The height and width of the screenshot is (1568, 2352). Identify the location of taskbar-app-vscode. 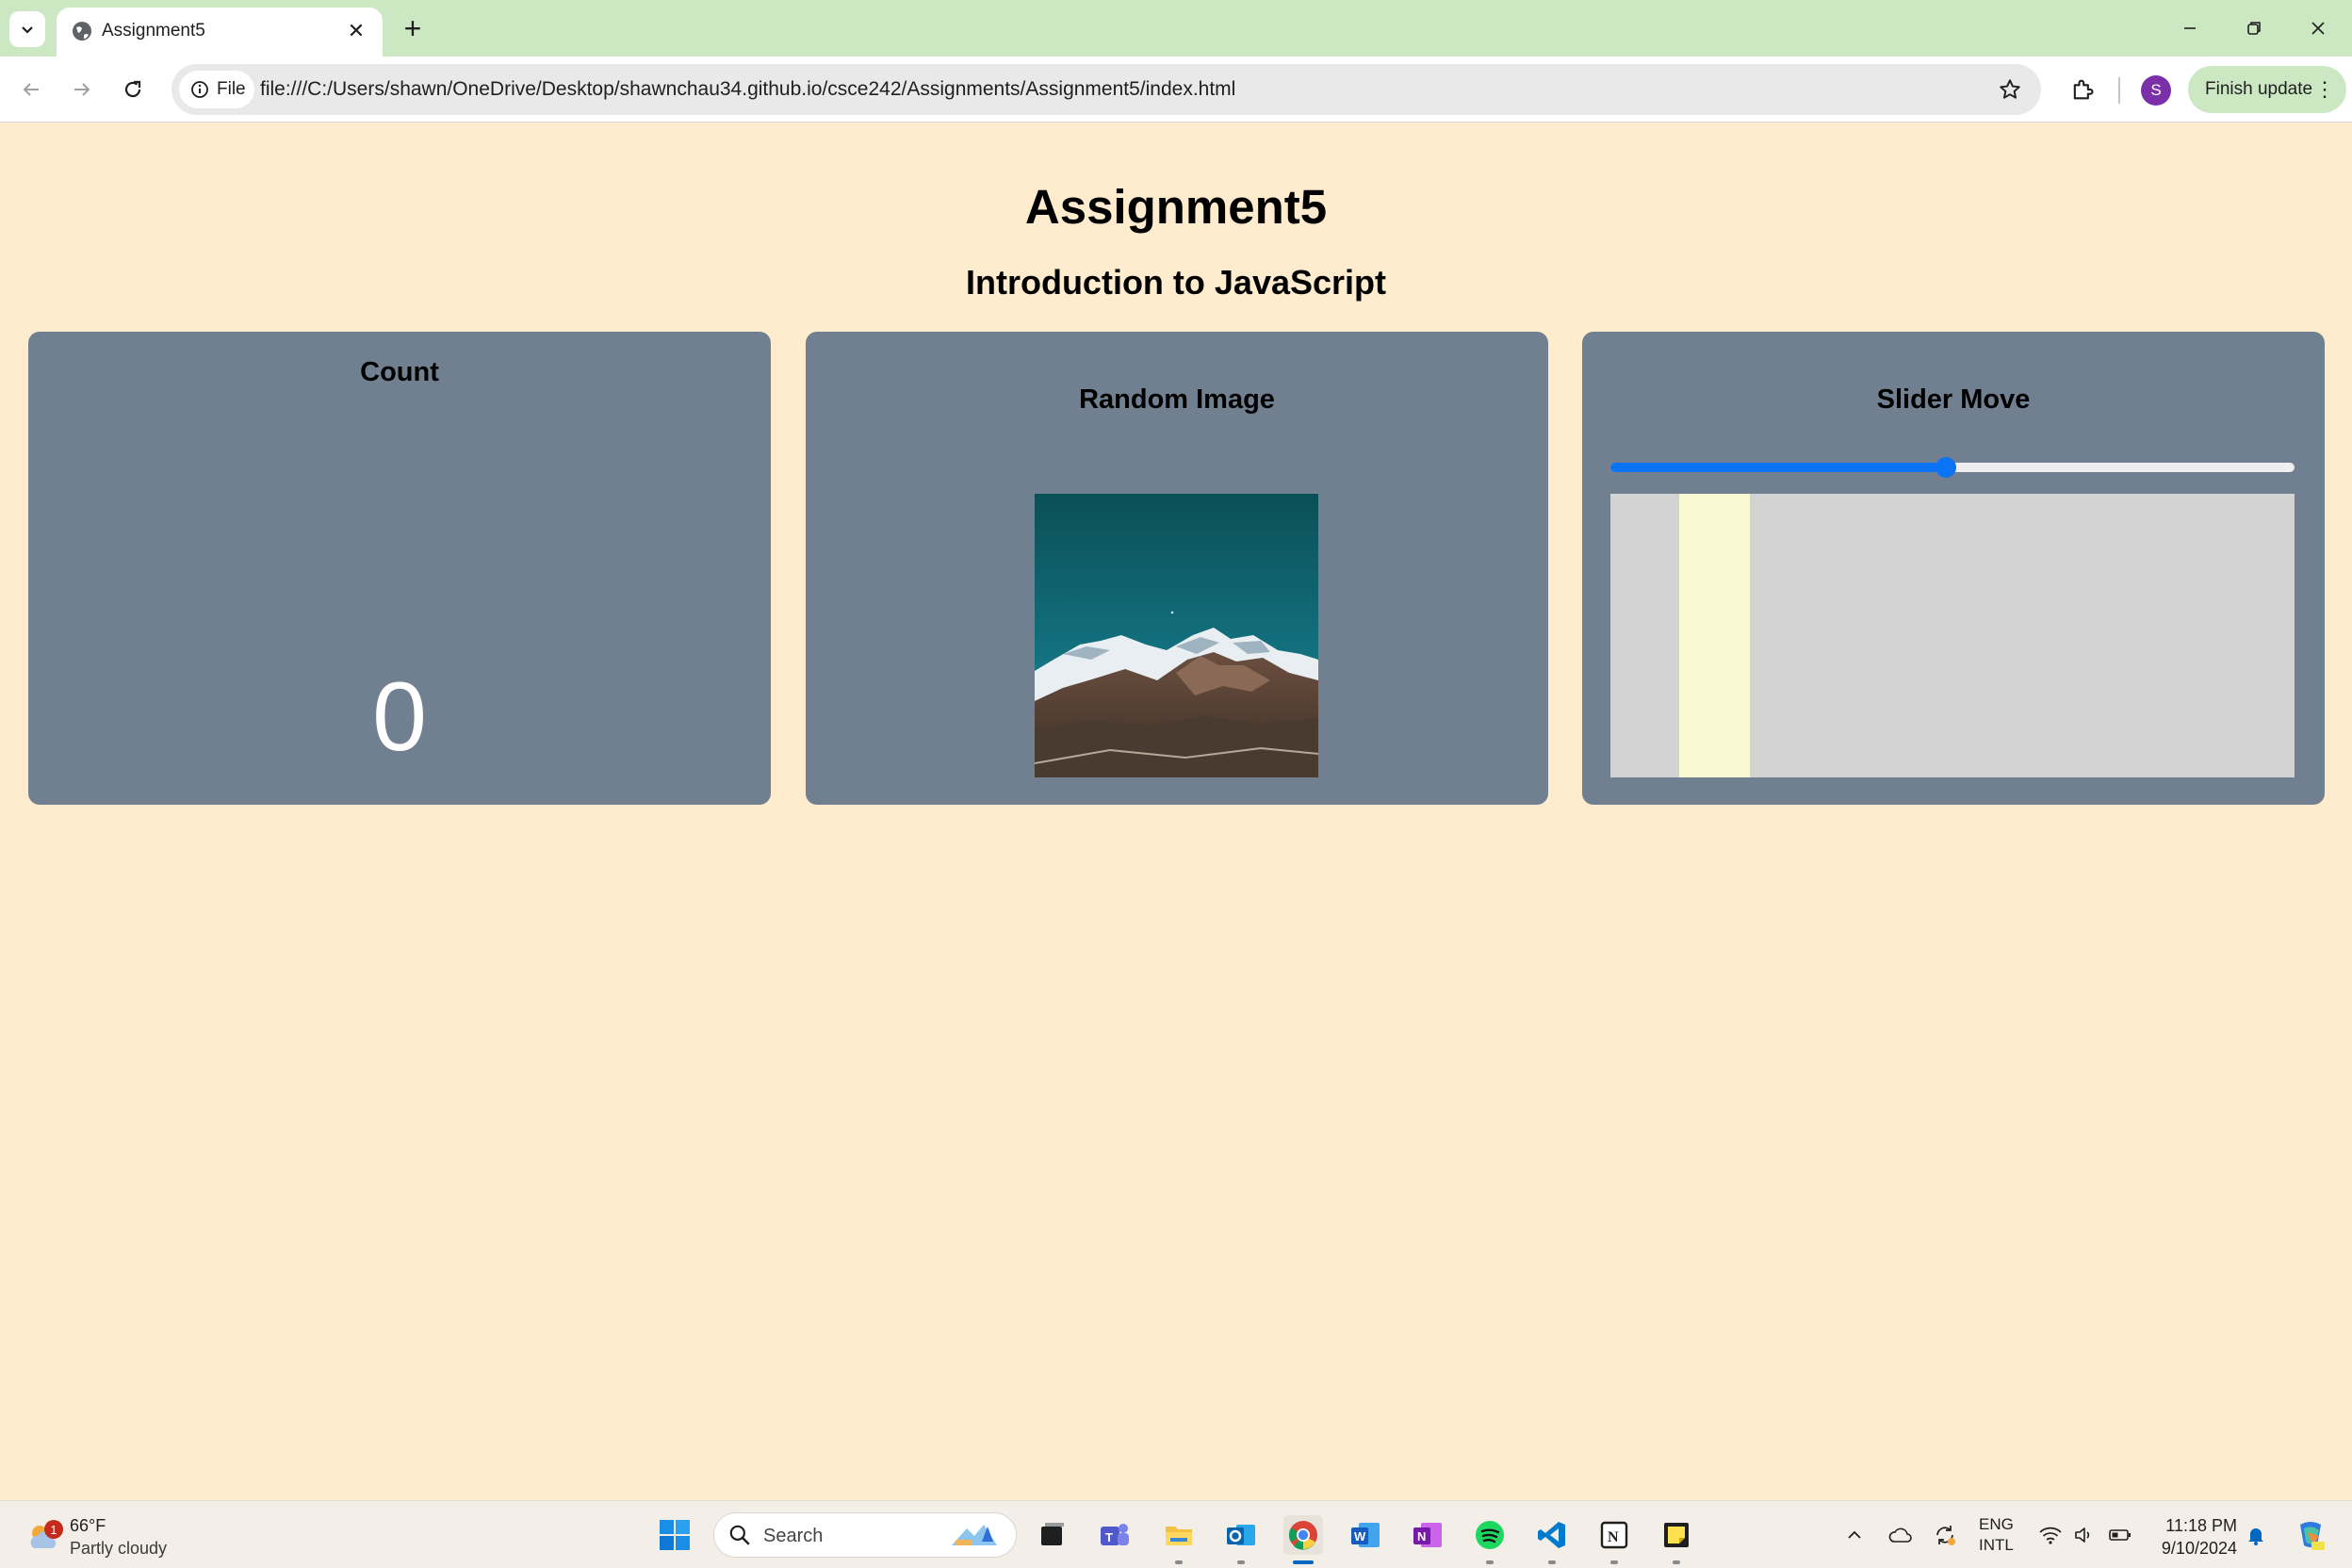
(1552, 1539).